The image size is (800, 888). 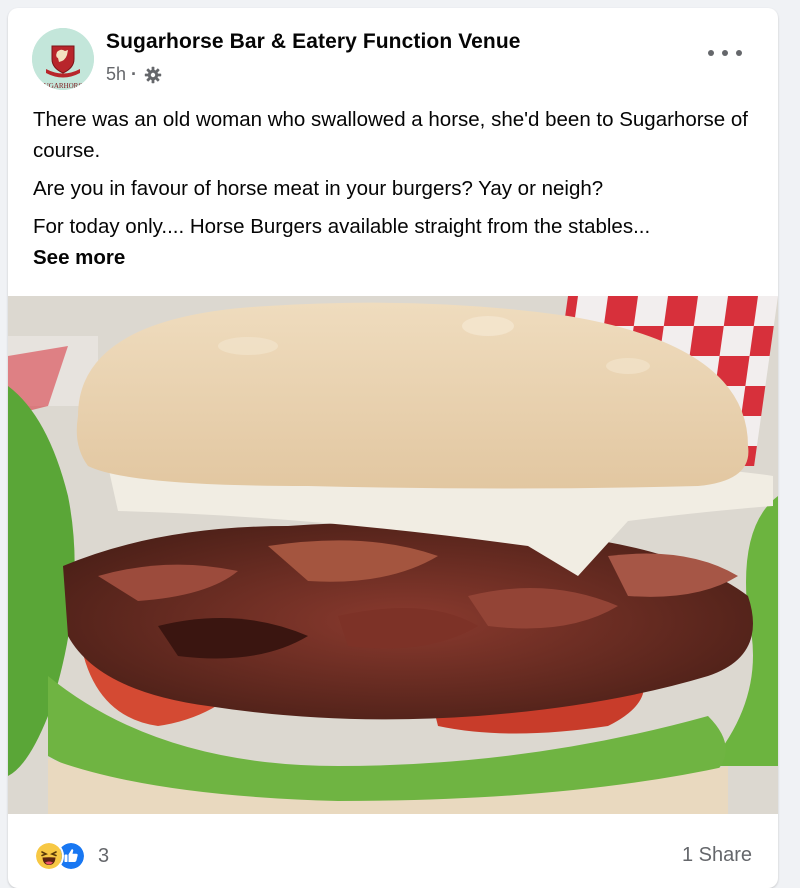 I want to click on post-timestamp: 5h, so click(x=116, y=74).